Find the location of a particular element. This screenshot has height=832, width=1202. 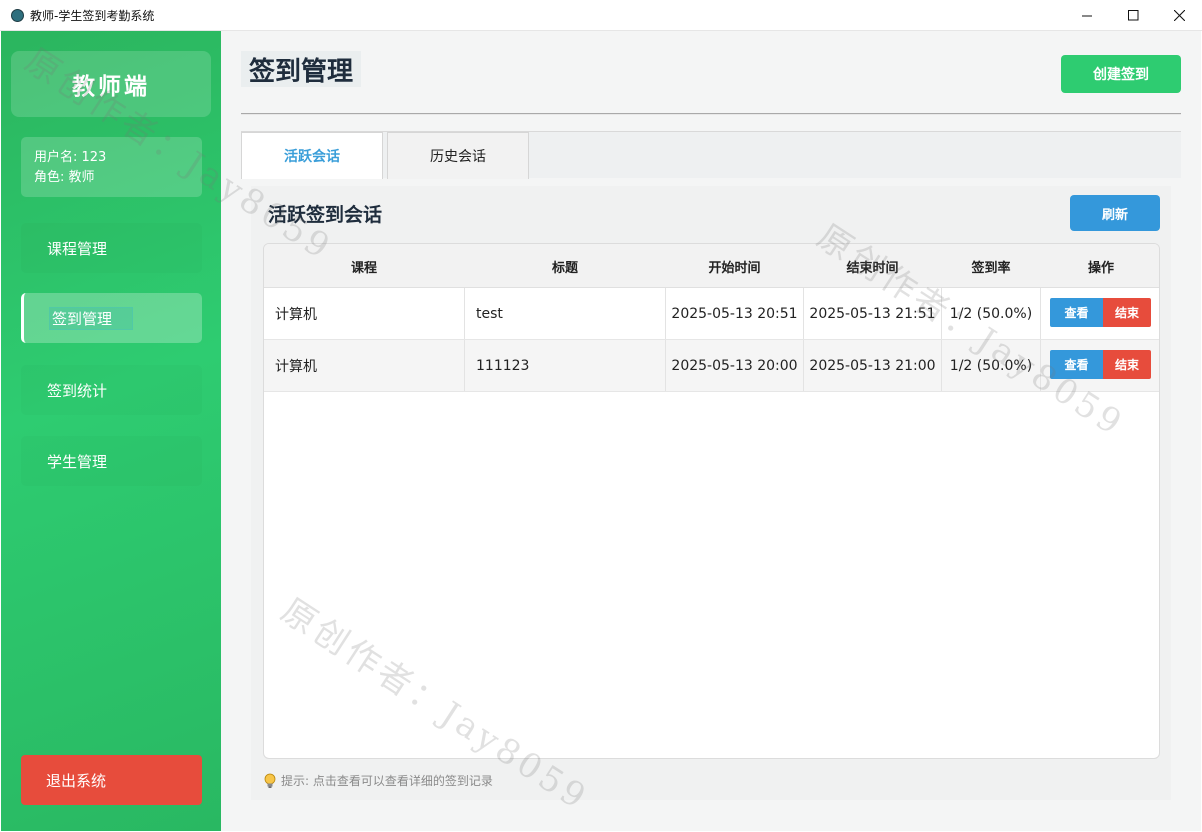

table-header: 课程 标题 开始时间 结束时间 签到率 操作 is located at coordinates (711, 266).